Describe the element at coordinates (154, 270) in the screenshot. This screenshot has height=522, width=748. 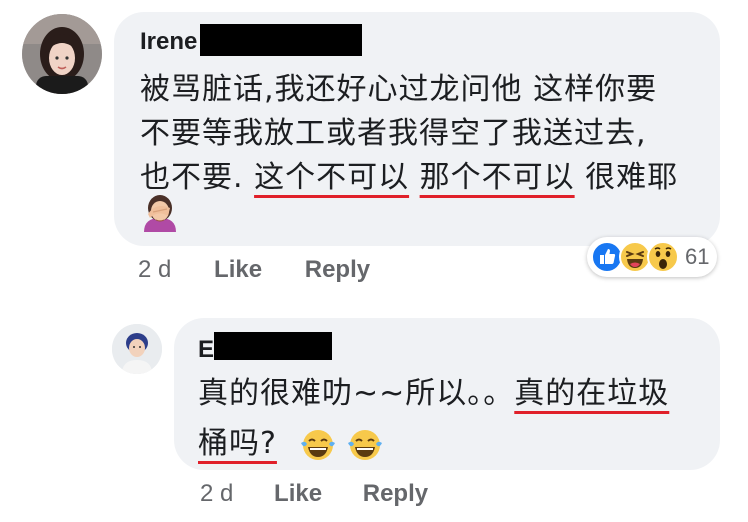
I see `comment-timestamp: 2 d` at that location.